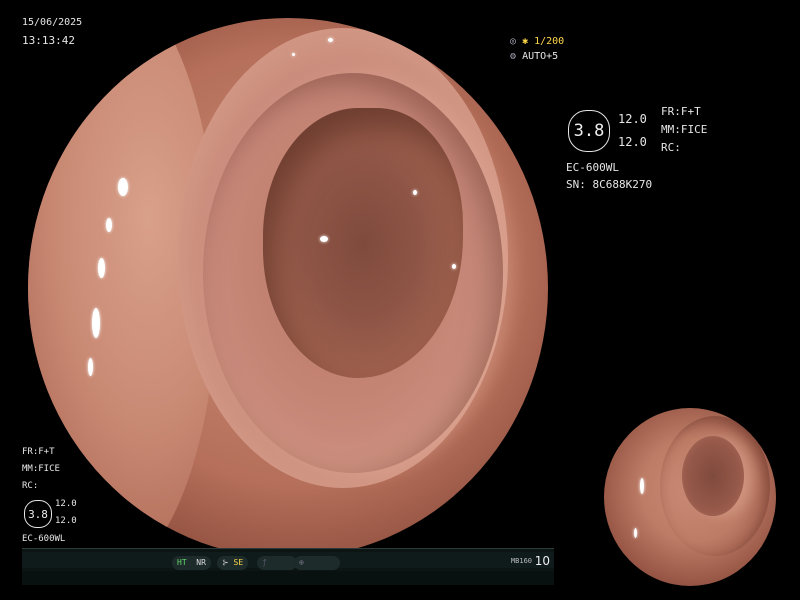  What do you see at coordinates (225, 562) in the screenshot?
I see `se-icon: ⊱` at bounding box center [225, 562].